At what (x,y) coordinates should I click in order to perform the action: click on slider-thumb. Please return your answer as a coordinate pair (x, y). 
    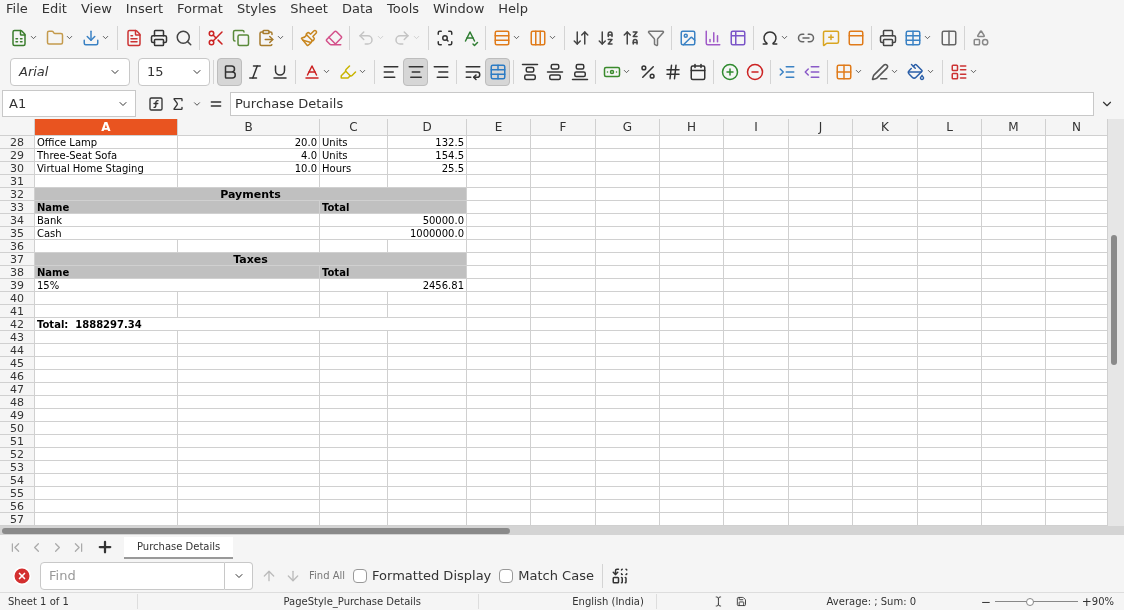
    Looking at the image, I should click on (1029, 601).